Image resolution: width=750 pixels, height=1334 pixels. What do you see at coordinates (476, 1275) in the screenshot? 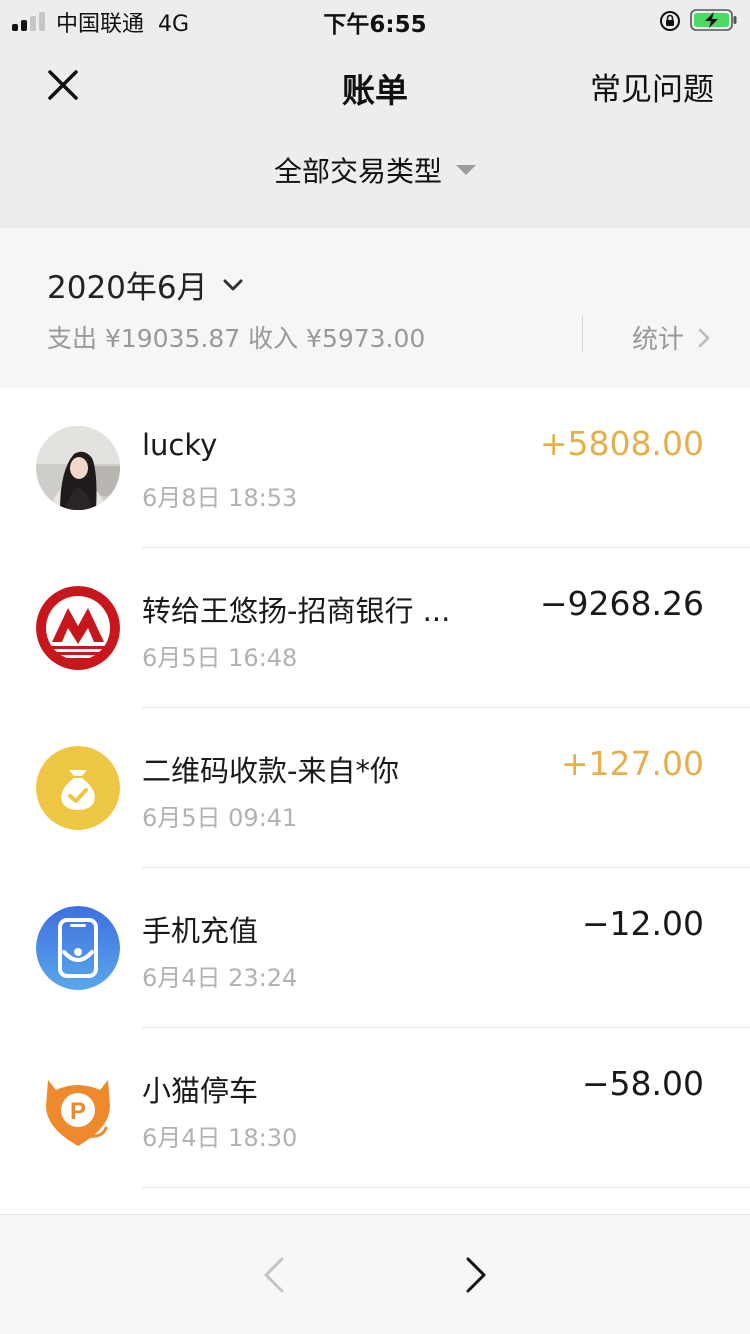
I see `forward-arrow-button` at bounding box center [476, 1275].